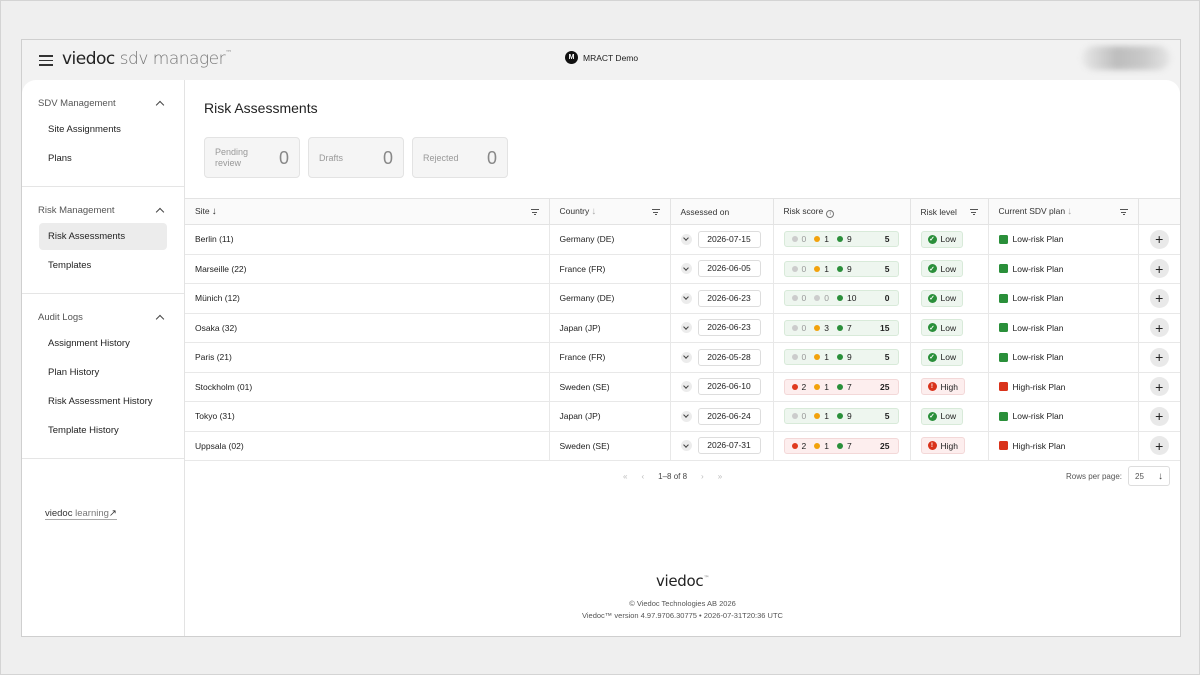 The width and height of the screenshot is (1200, 675). Describe the element at coordinates (610, 328) in the screenshot. I see `cell-country: Japan (JP)` at that location.